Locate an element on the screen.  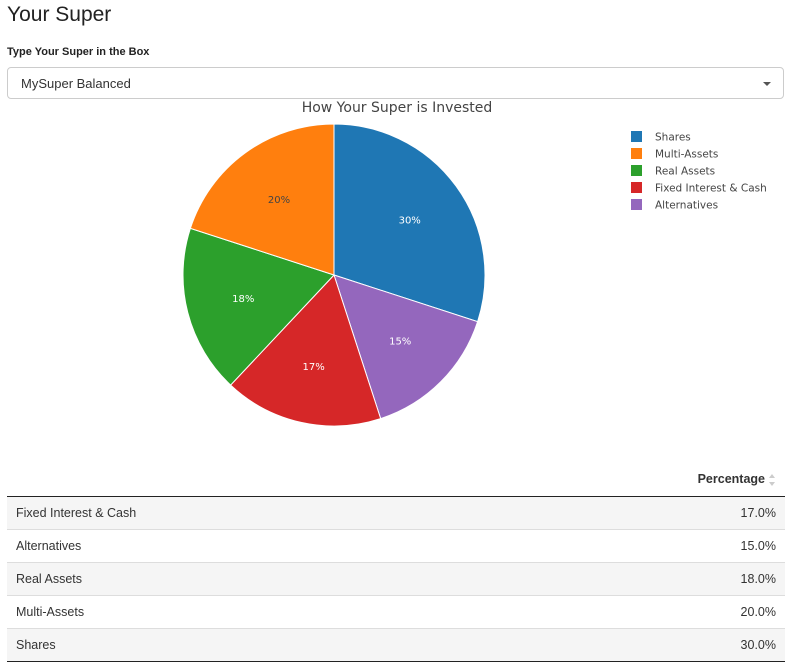
column-header-percentage: Percentage is located at coordinates (625, 479).